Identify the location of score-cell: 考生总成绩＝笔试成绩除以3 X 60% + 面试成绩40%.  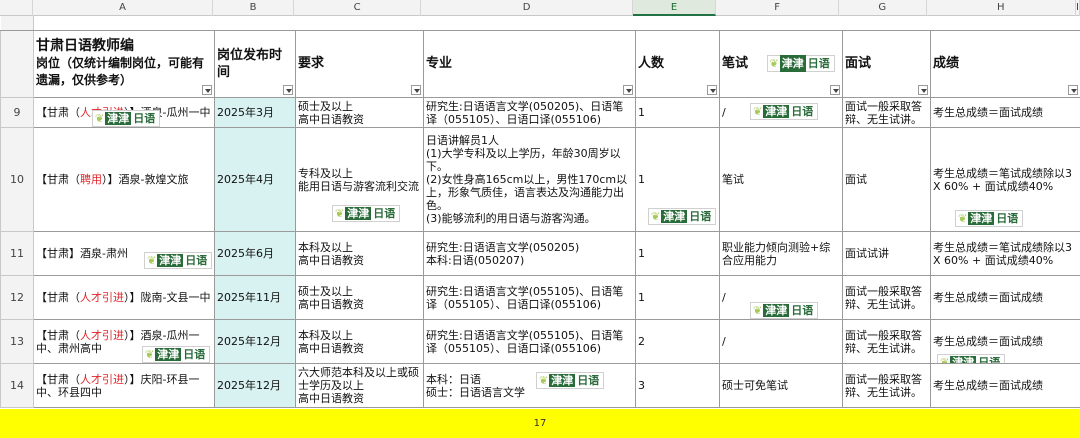
(1005, 253).